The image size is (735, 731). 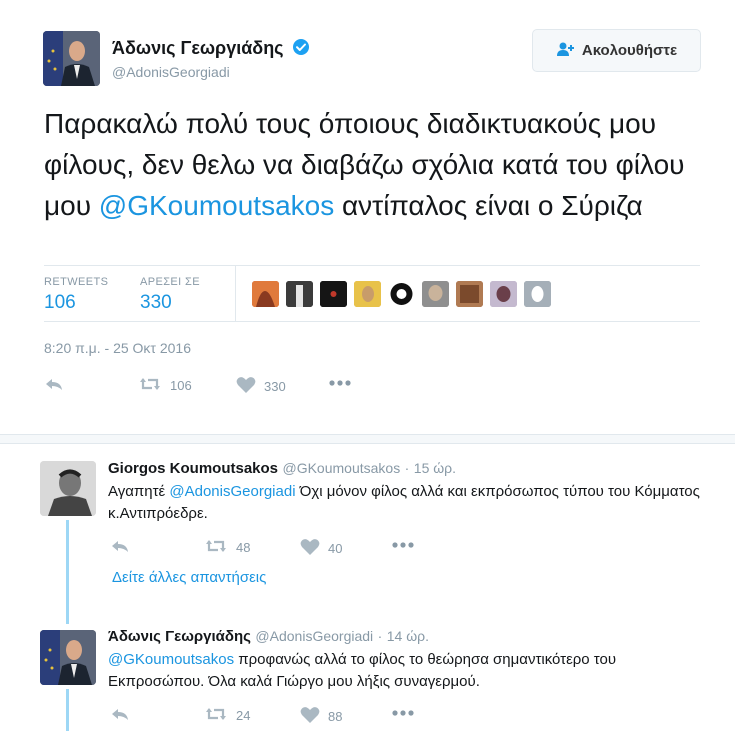 What do you see at coordinates (165, 385) in the screenshot?
I see `retweet-button: 106` at bounding box center [165, 385].